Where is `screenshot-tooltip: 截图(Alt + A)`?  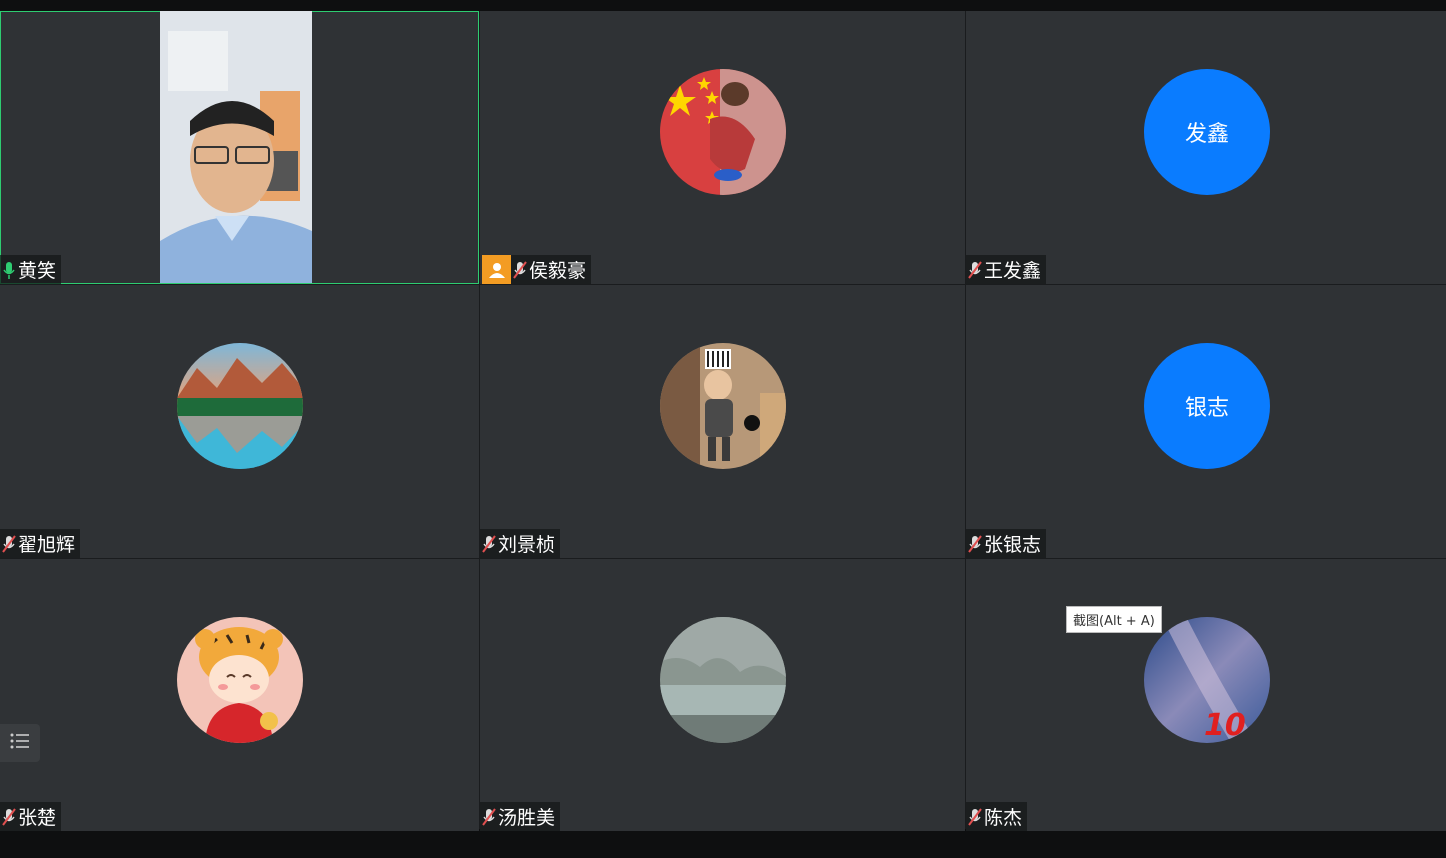
screenshot-tooltip: 截图(Alt + A) is located at coordinates (1114, 619).